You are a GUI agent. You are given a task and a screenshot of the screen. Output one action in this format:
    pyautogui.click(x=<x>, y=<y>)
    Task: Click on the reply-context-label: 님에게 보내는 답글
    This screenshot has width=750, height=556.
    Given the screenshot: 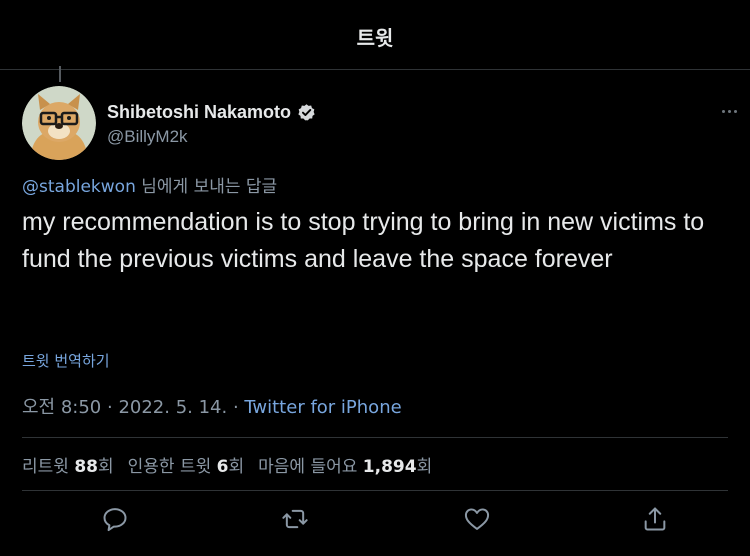 What is the action you would take?
    pyautogui.click(x=206, y=187)
    